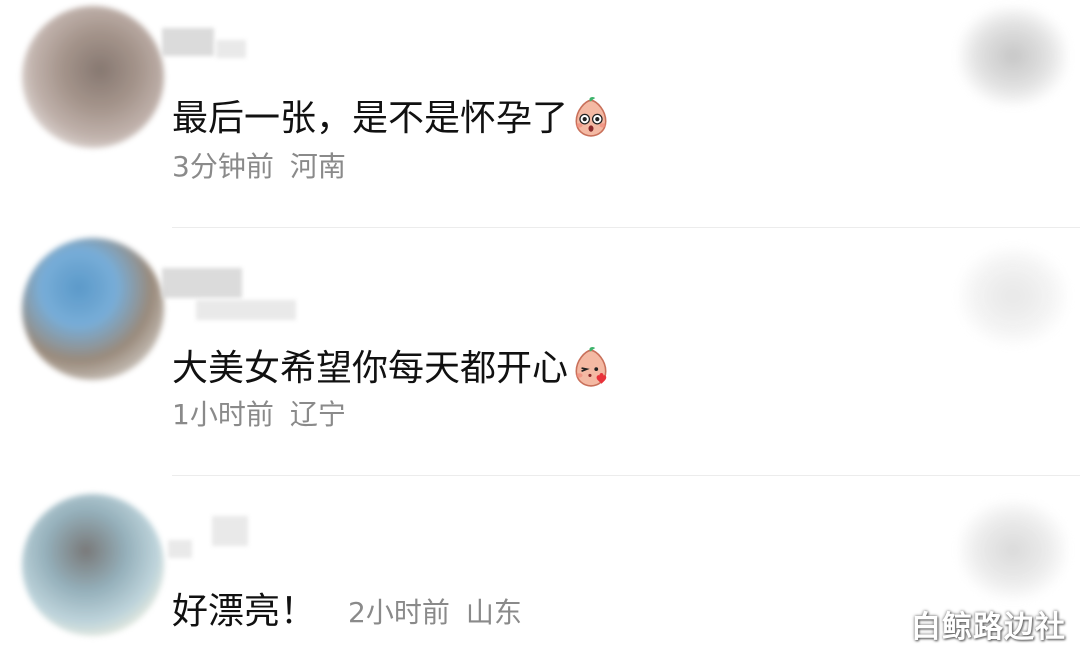  Describe the element at coordinates (370, 118) in the screenshot. I see `comment-body: 最后一张，是不是怀孕了` at that location.